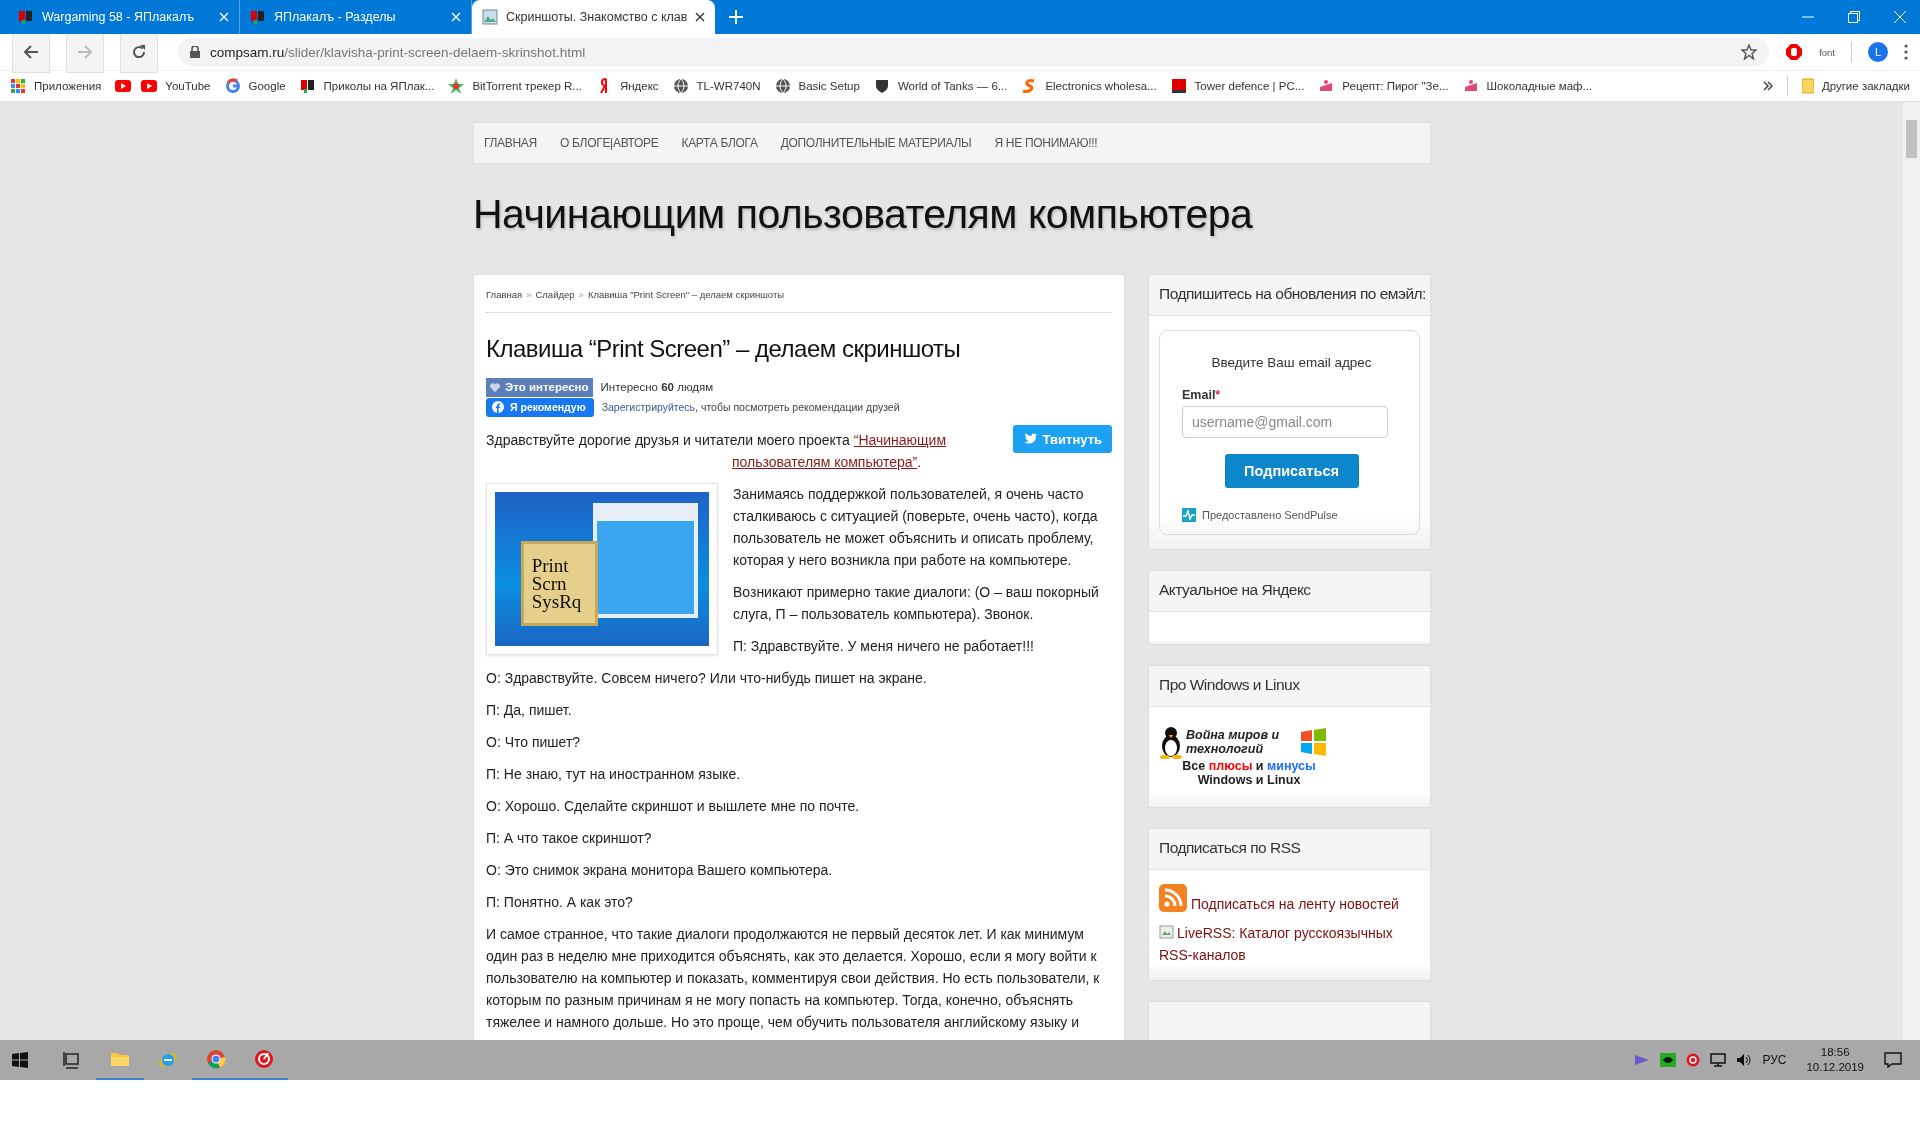  What do you see at coordinates (256, 86) in the screenshot?
I see `bookmark: Google` at bounding box center [256, 86].